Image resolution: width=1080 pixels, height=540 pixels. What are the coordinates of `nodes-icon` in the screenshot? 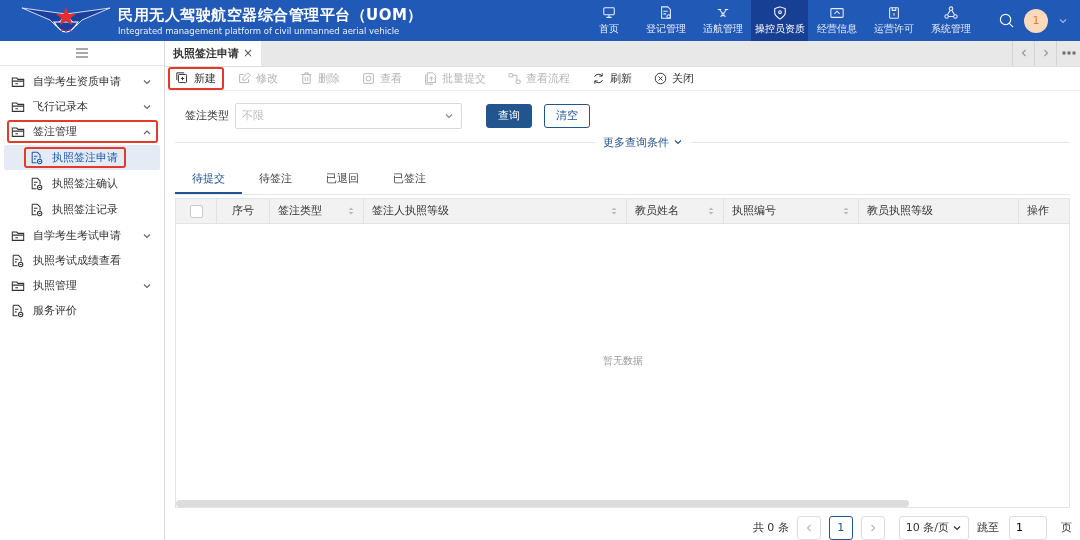 It's located at (950, 12).